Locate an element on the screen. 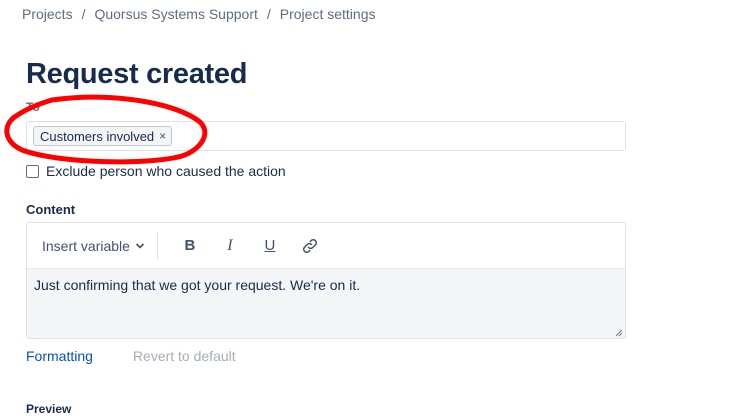 The width and height of the screenshot is (746, 416). italic-button: I is located at coordinates (230, 246).